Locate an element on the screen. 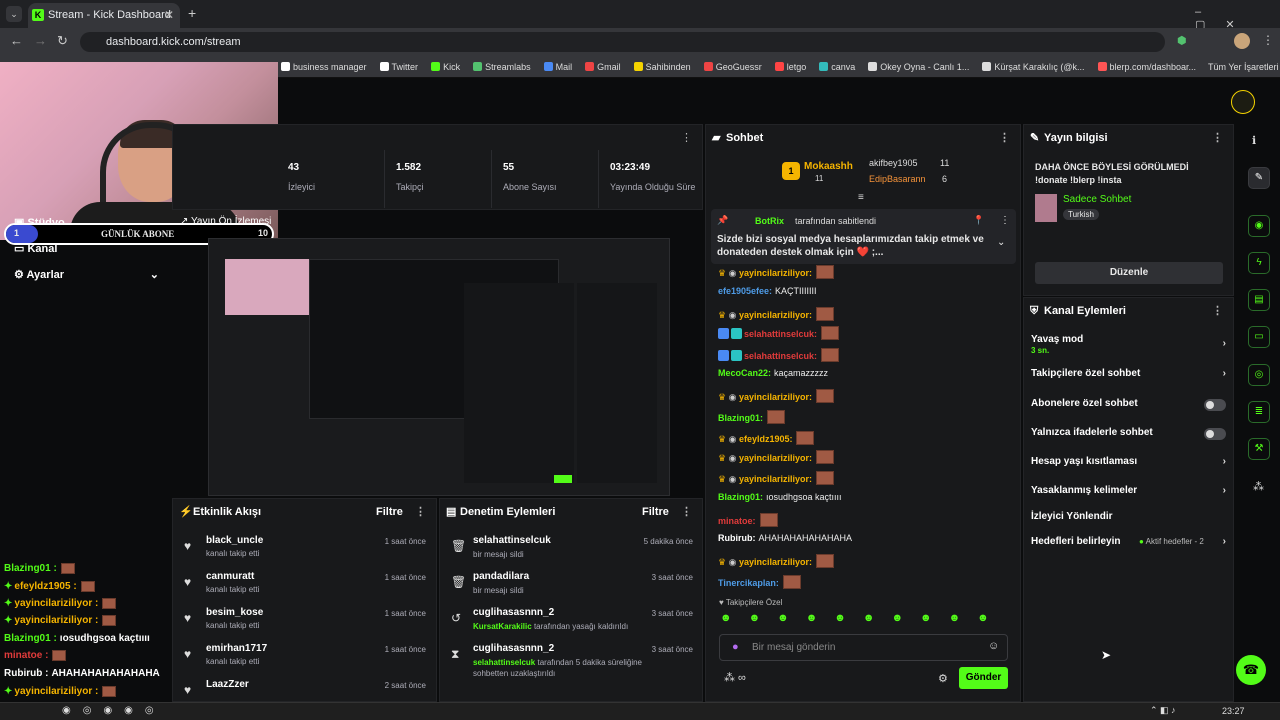 The height and width of the screenshot is (720, 1280). emote-chat-row: Yalnızca ifadelerle sohbet is located at coordinates (1128, 433).